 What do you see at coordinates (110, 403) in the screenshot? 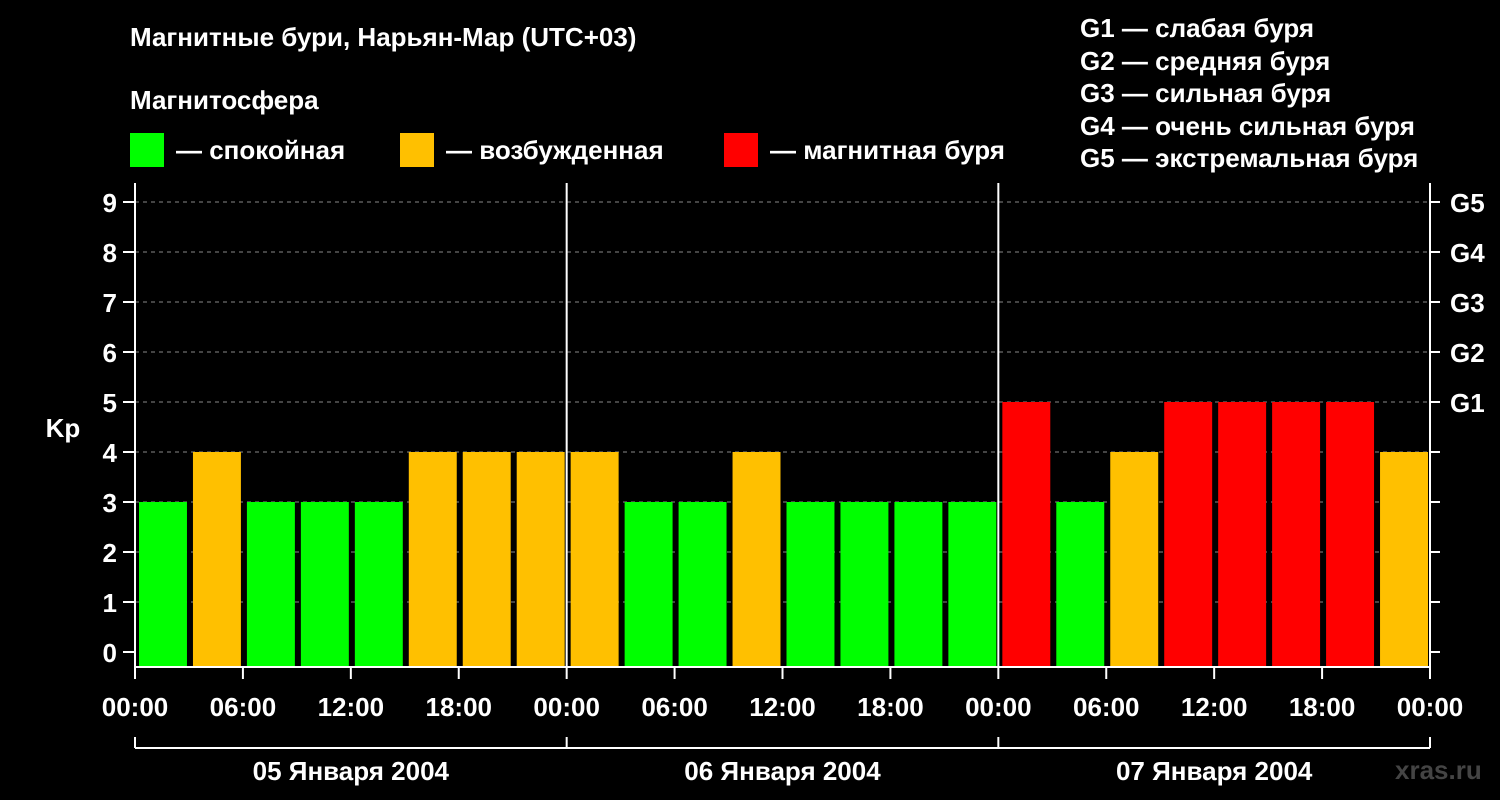
I see `y-tick-label: 5` at bounding box center [110, 403].